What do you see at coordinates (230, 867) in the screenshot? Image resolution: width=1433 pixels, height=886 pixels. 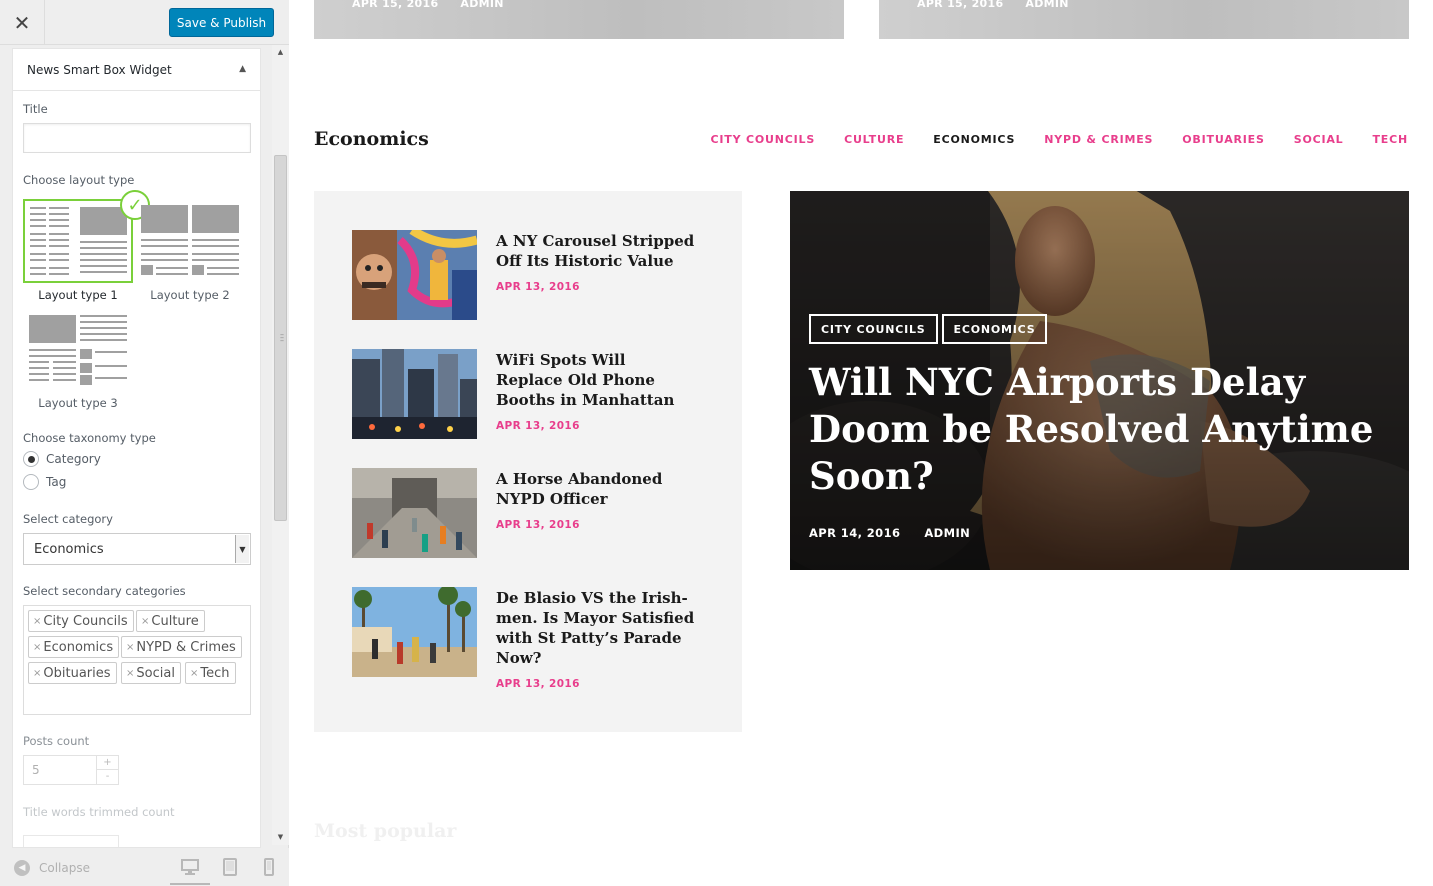 I see `tablet-preview-icon` at bounding box center [230, 867].